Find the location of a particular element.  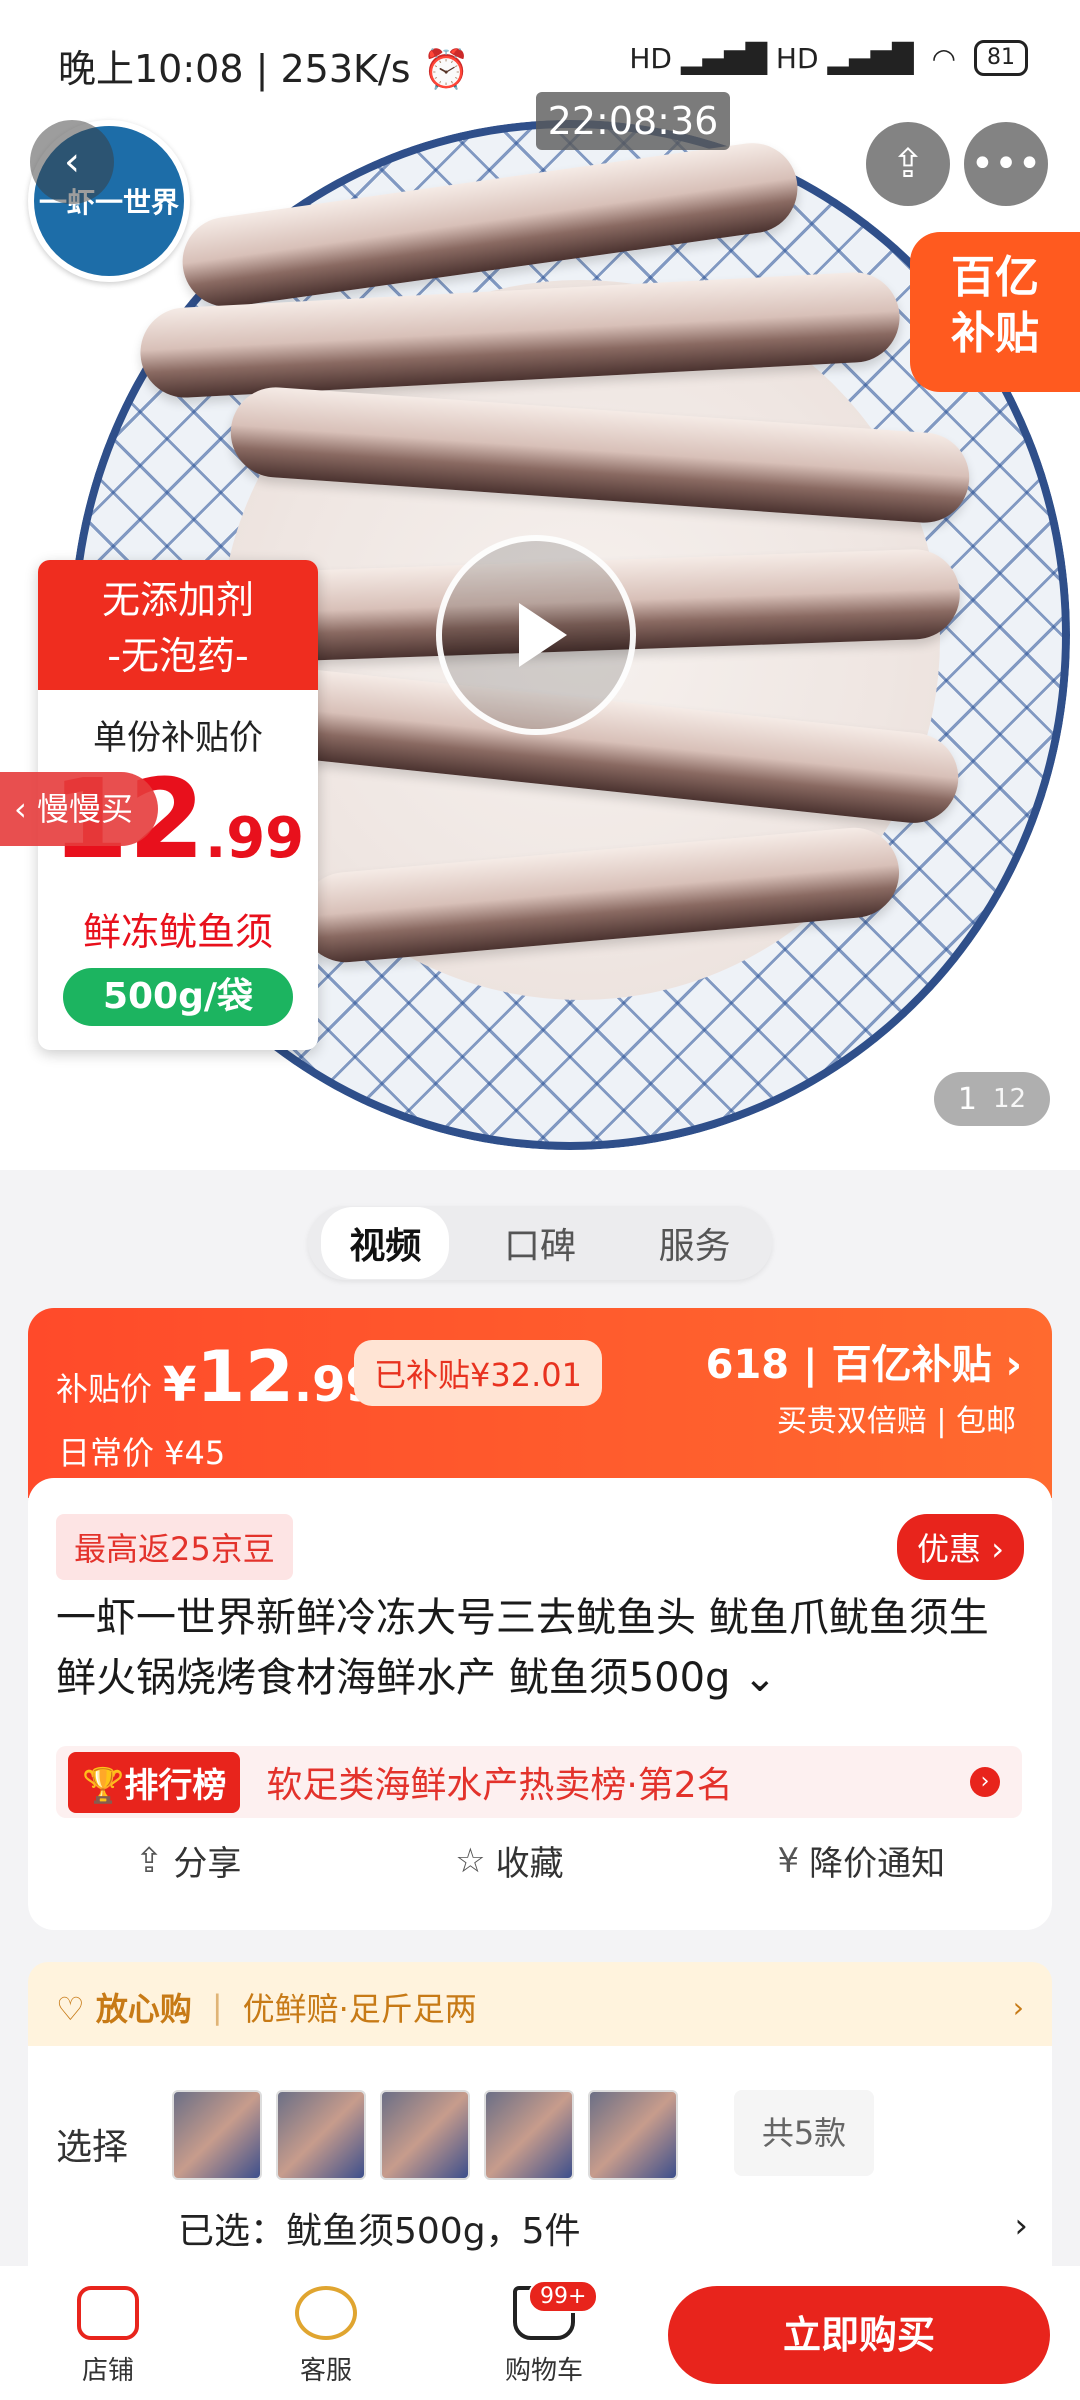

subsidy-price-label: 补贴价 is located at coordinates (104, 1389).